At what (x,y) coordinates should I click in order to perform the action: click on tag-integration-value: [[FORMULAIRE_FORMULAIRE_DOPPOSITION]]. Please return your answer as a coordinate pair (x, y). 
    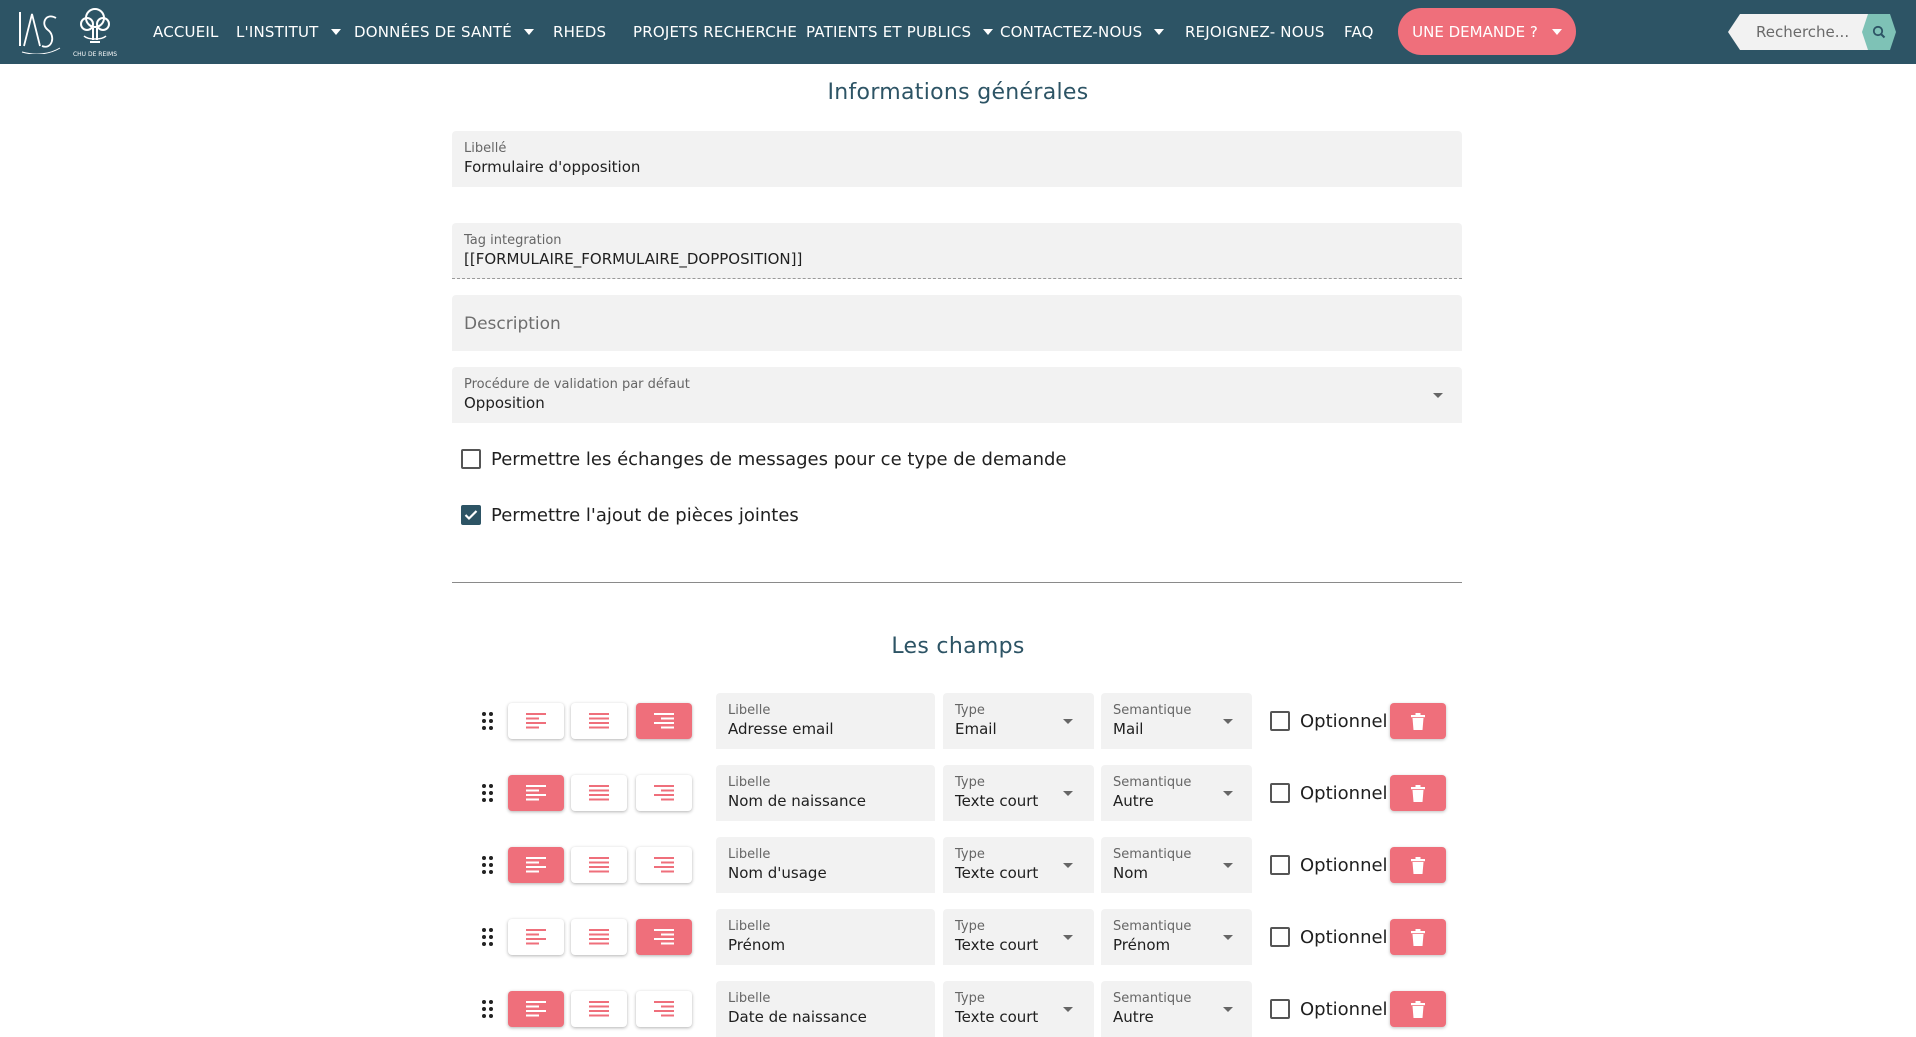
    Looking at the image, I should click on (633, 259).